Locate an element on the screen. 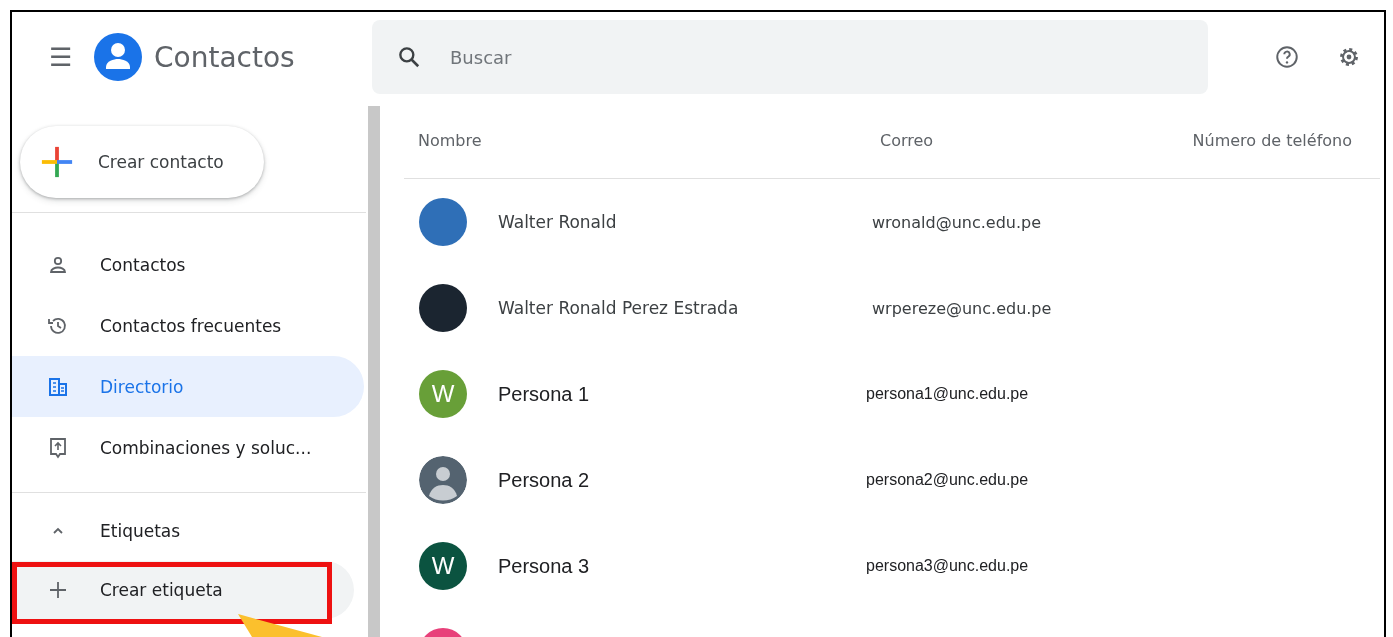  search-icon is located at coordinates (409, 57).